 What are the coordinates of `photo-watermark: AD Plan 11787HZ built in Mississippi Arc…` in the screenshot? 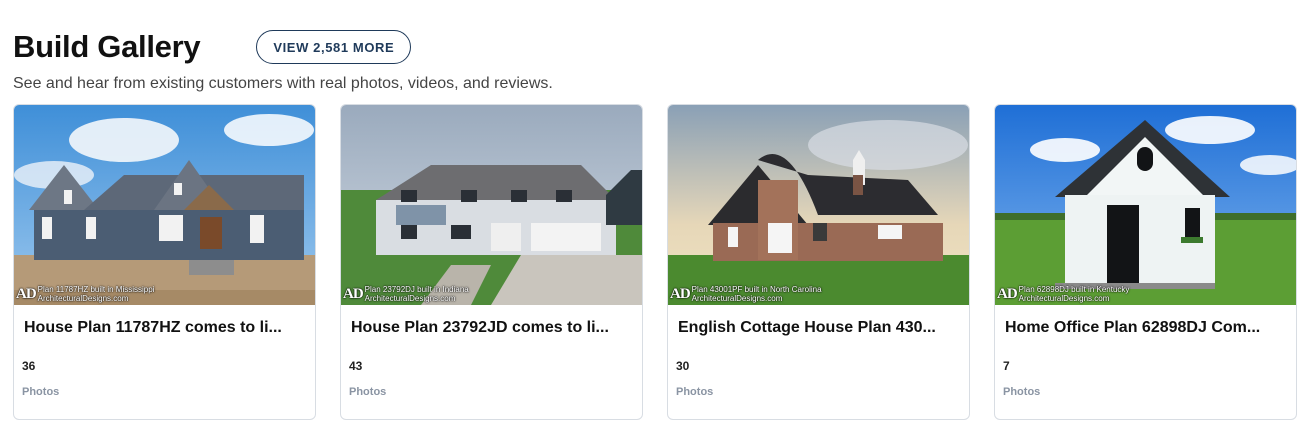 It's located at (85, 294).